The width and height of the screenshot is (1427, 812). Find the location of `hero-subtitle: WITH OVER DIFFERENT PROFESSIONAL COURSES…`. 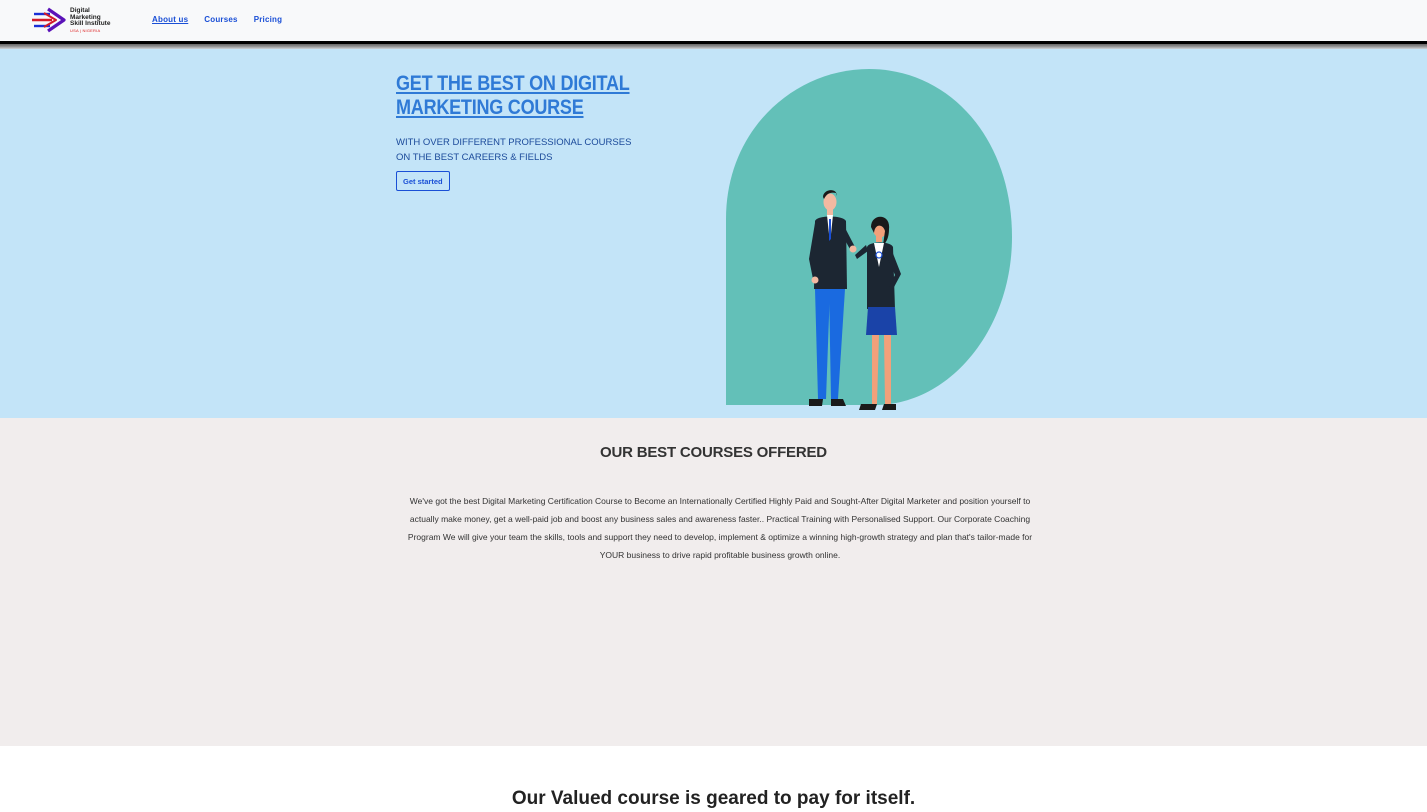

hero-subtitle: WITH OVER DIFFERENT PROFESSIONAL COURSES… is located at coordinates (513, 150).